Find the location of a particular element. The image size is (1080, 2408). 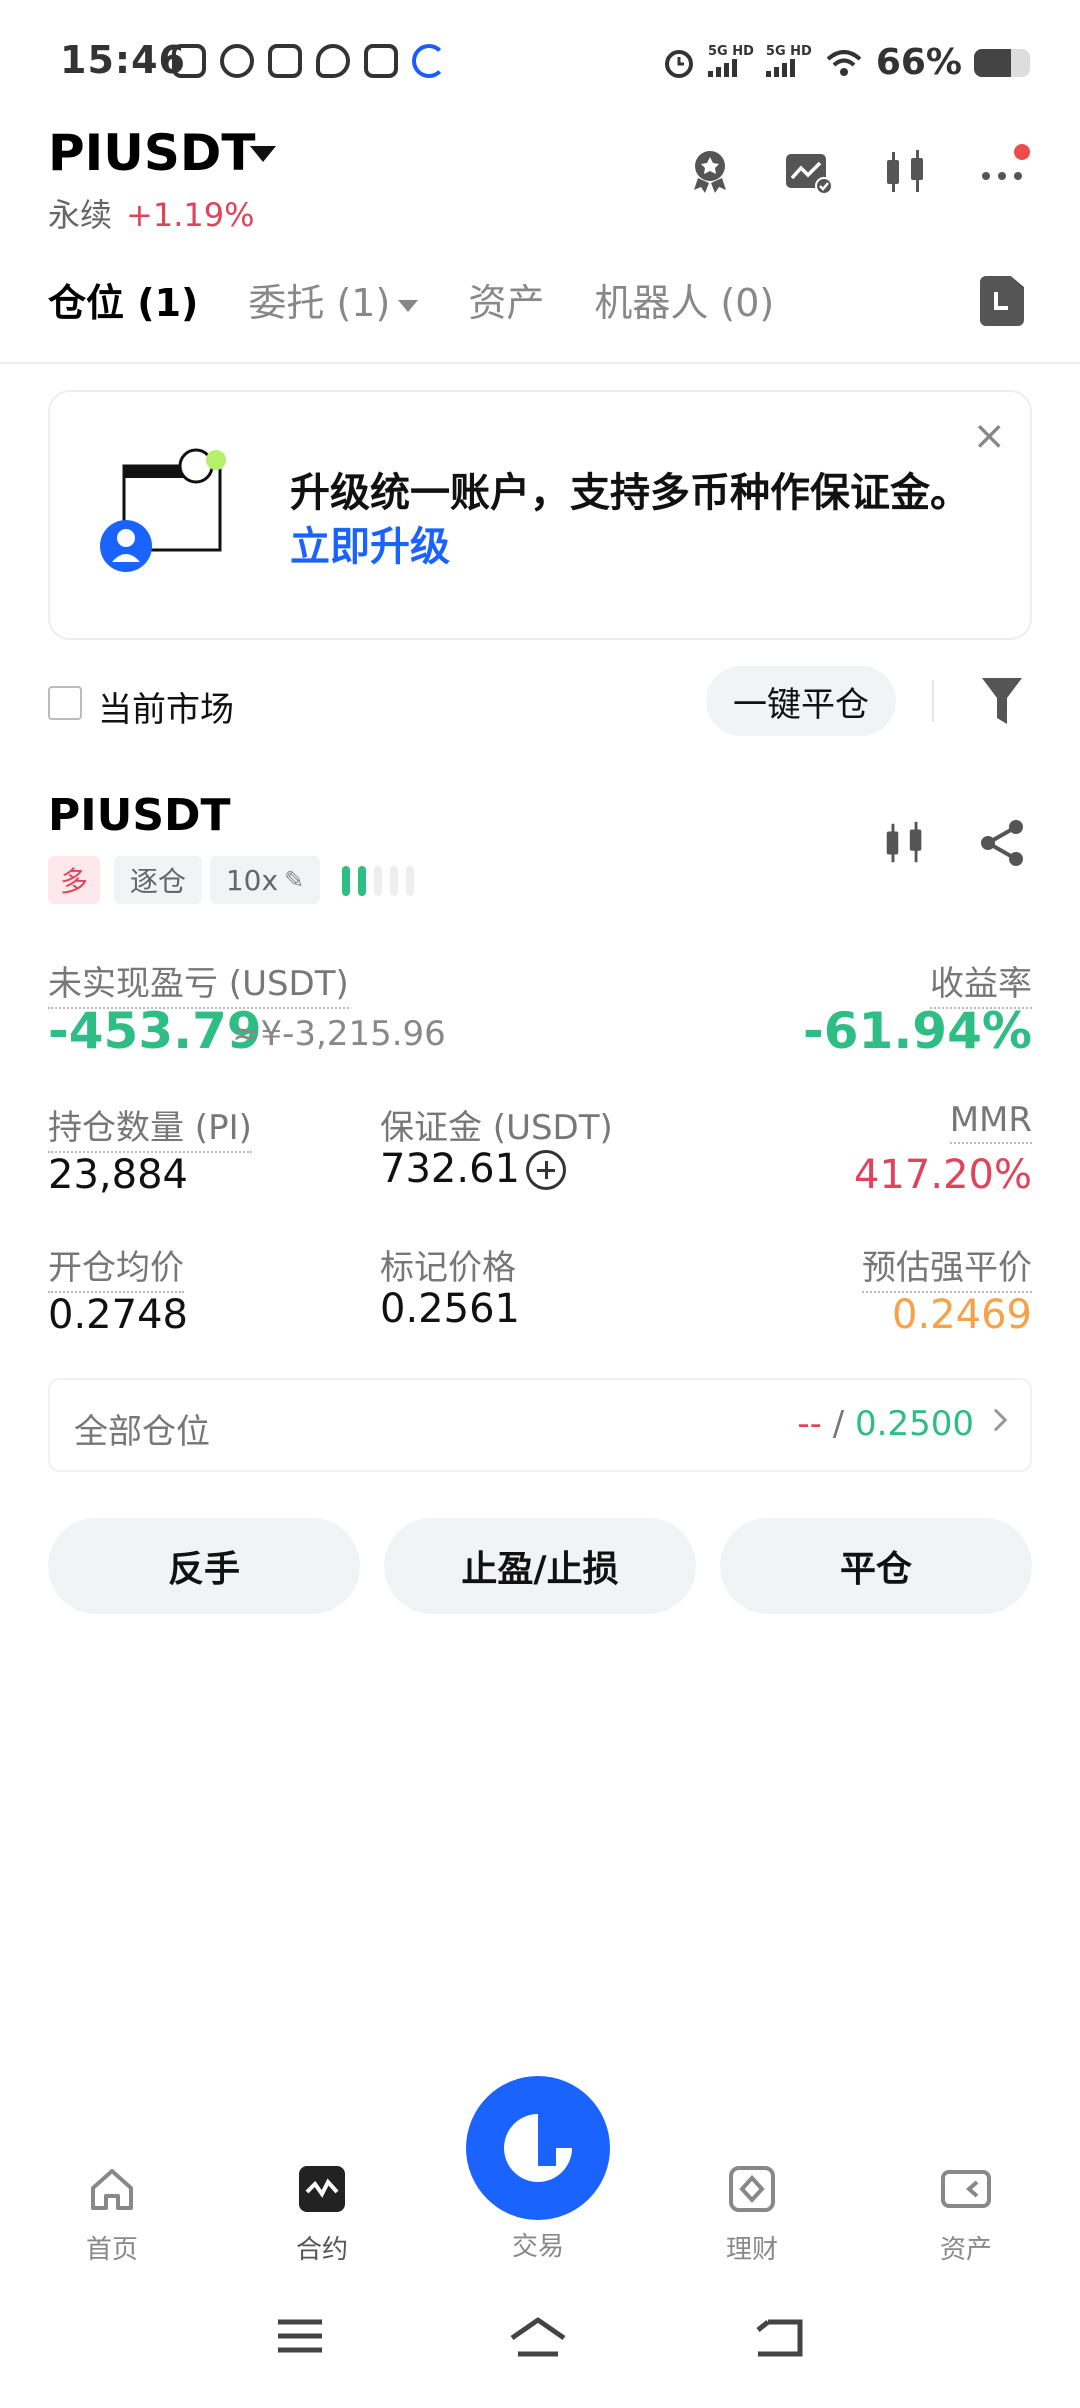

margin-mode-tag: 逐仓 is located at coordinates (158, 880).